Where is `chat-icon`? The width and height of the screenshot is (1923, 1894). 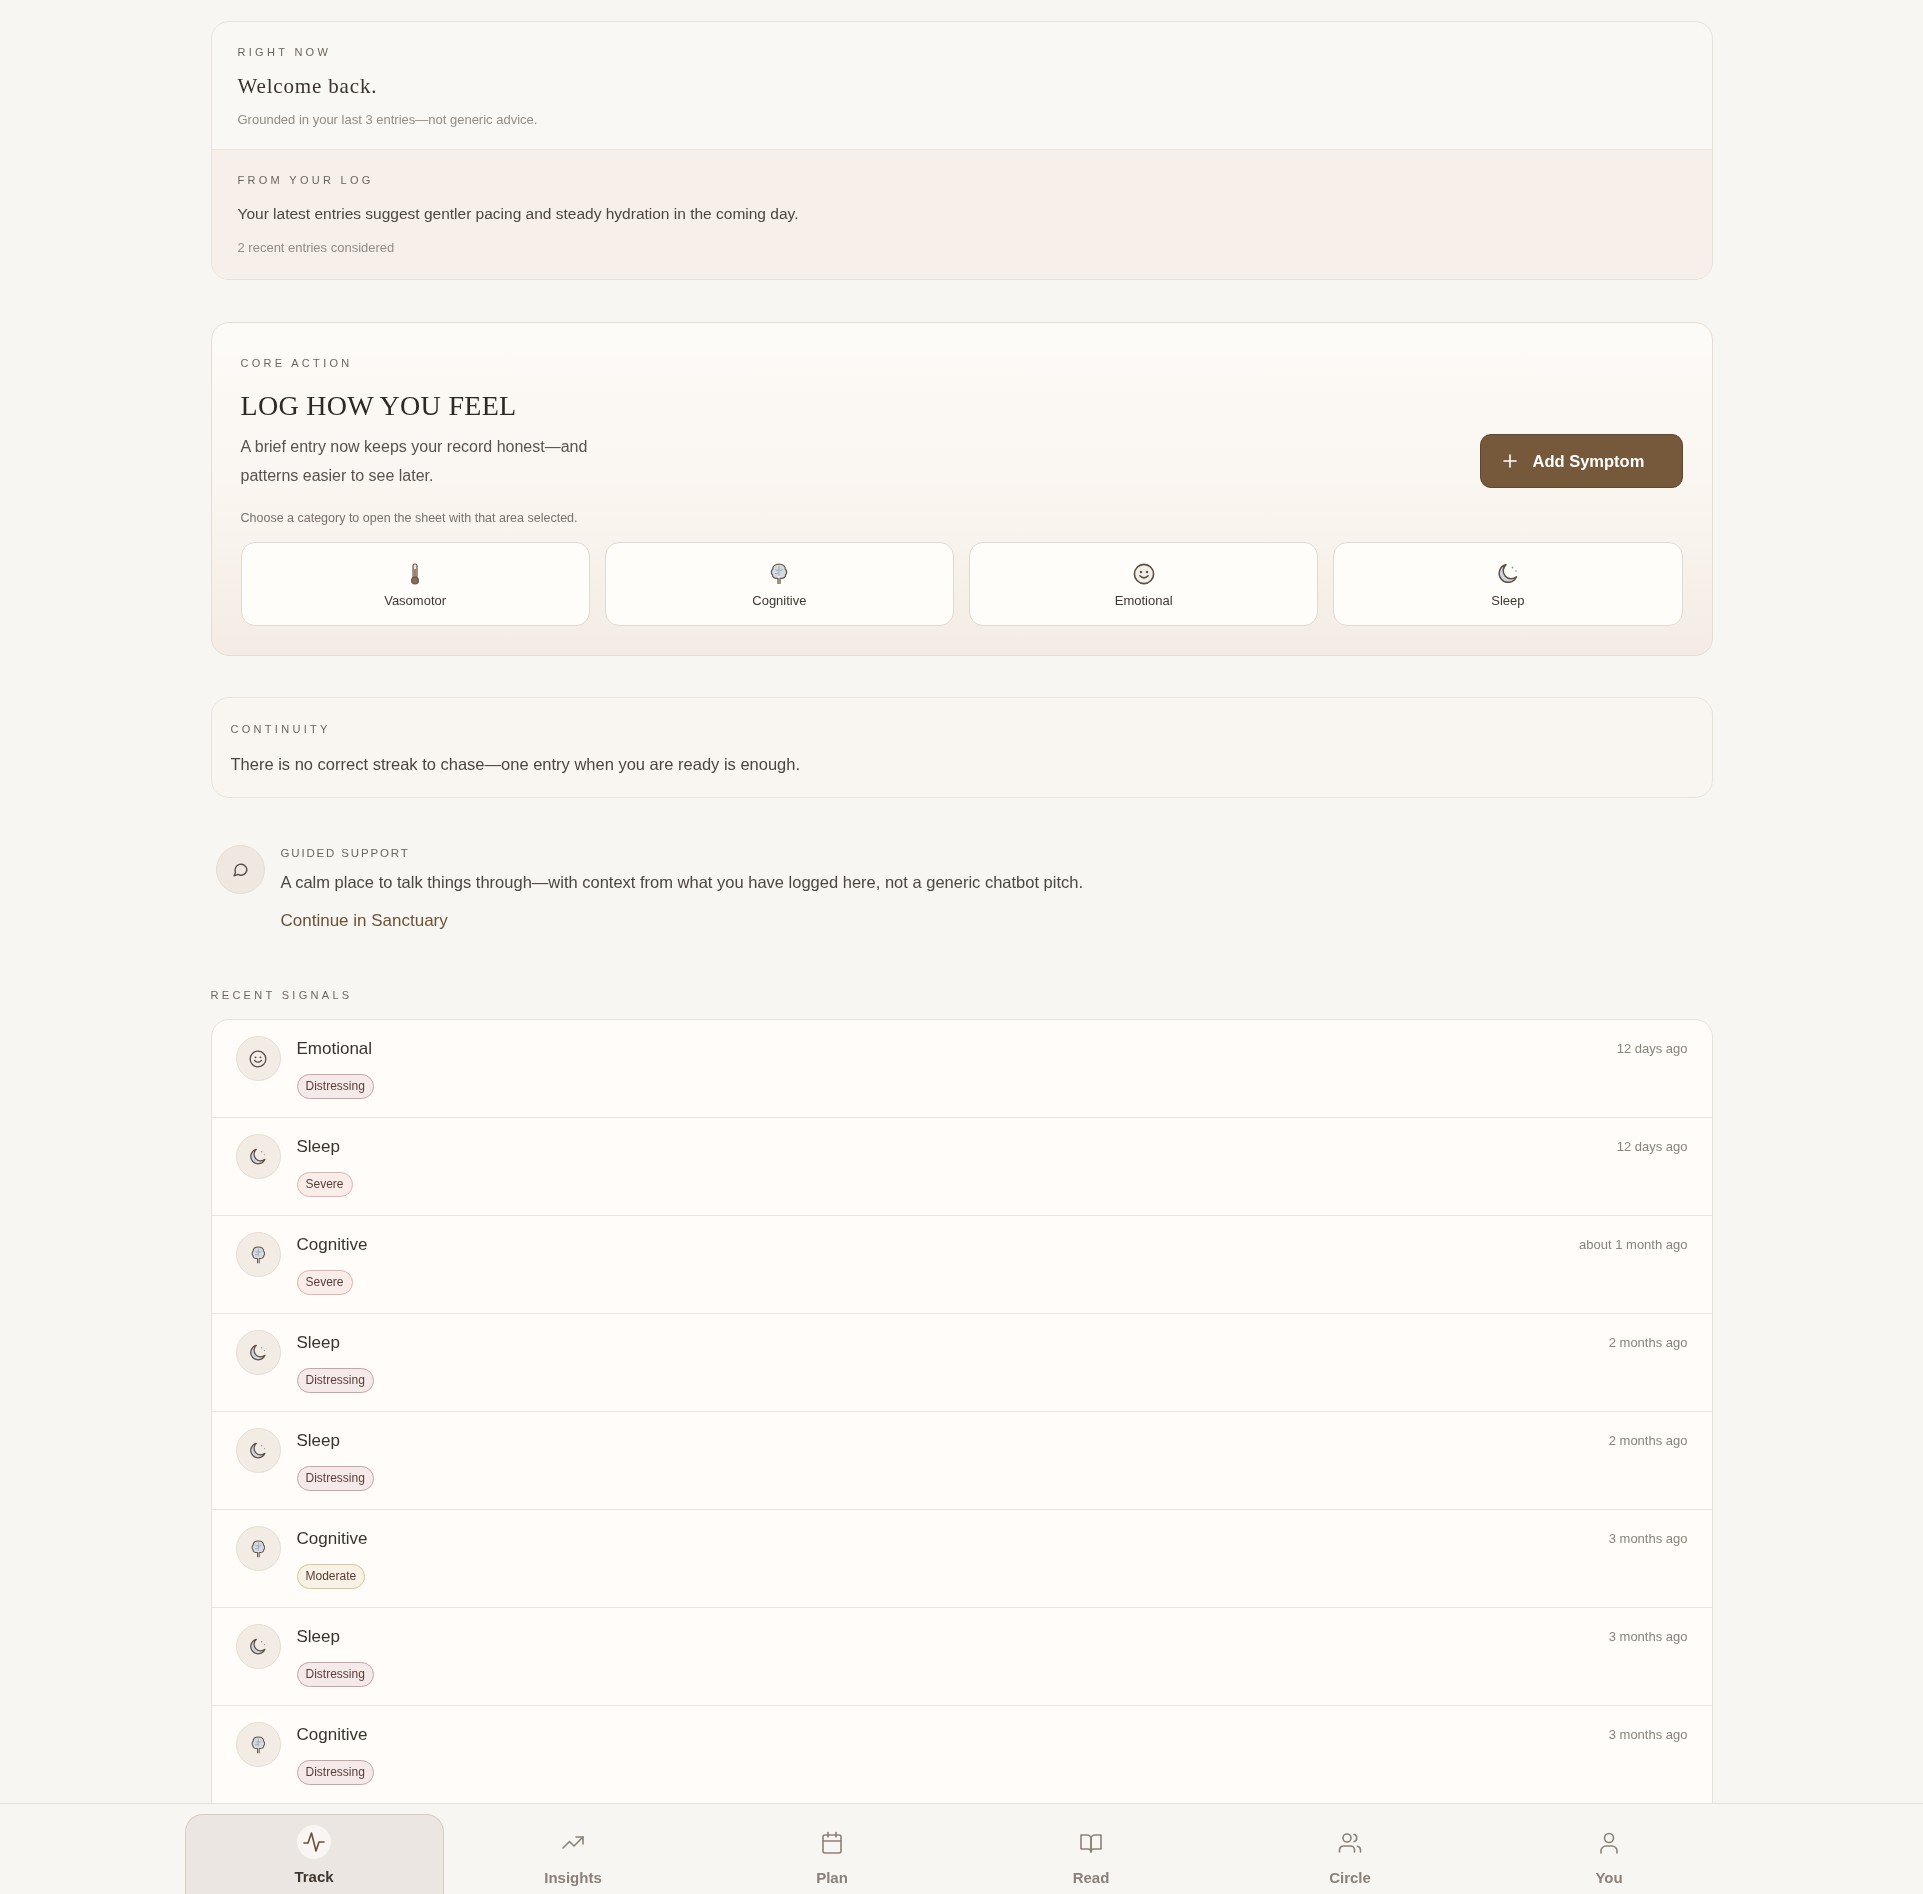
chat-icon is located at coordinates (240, 869).